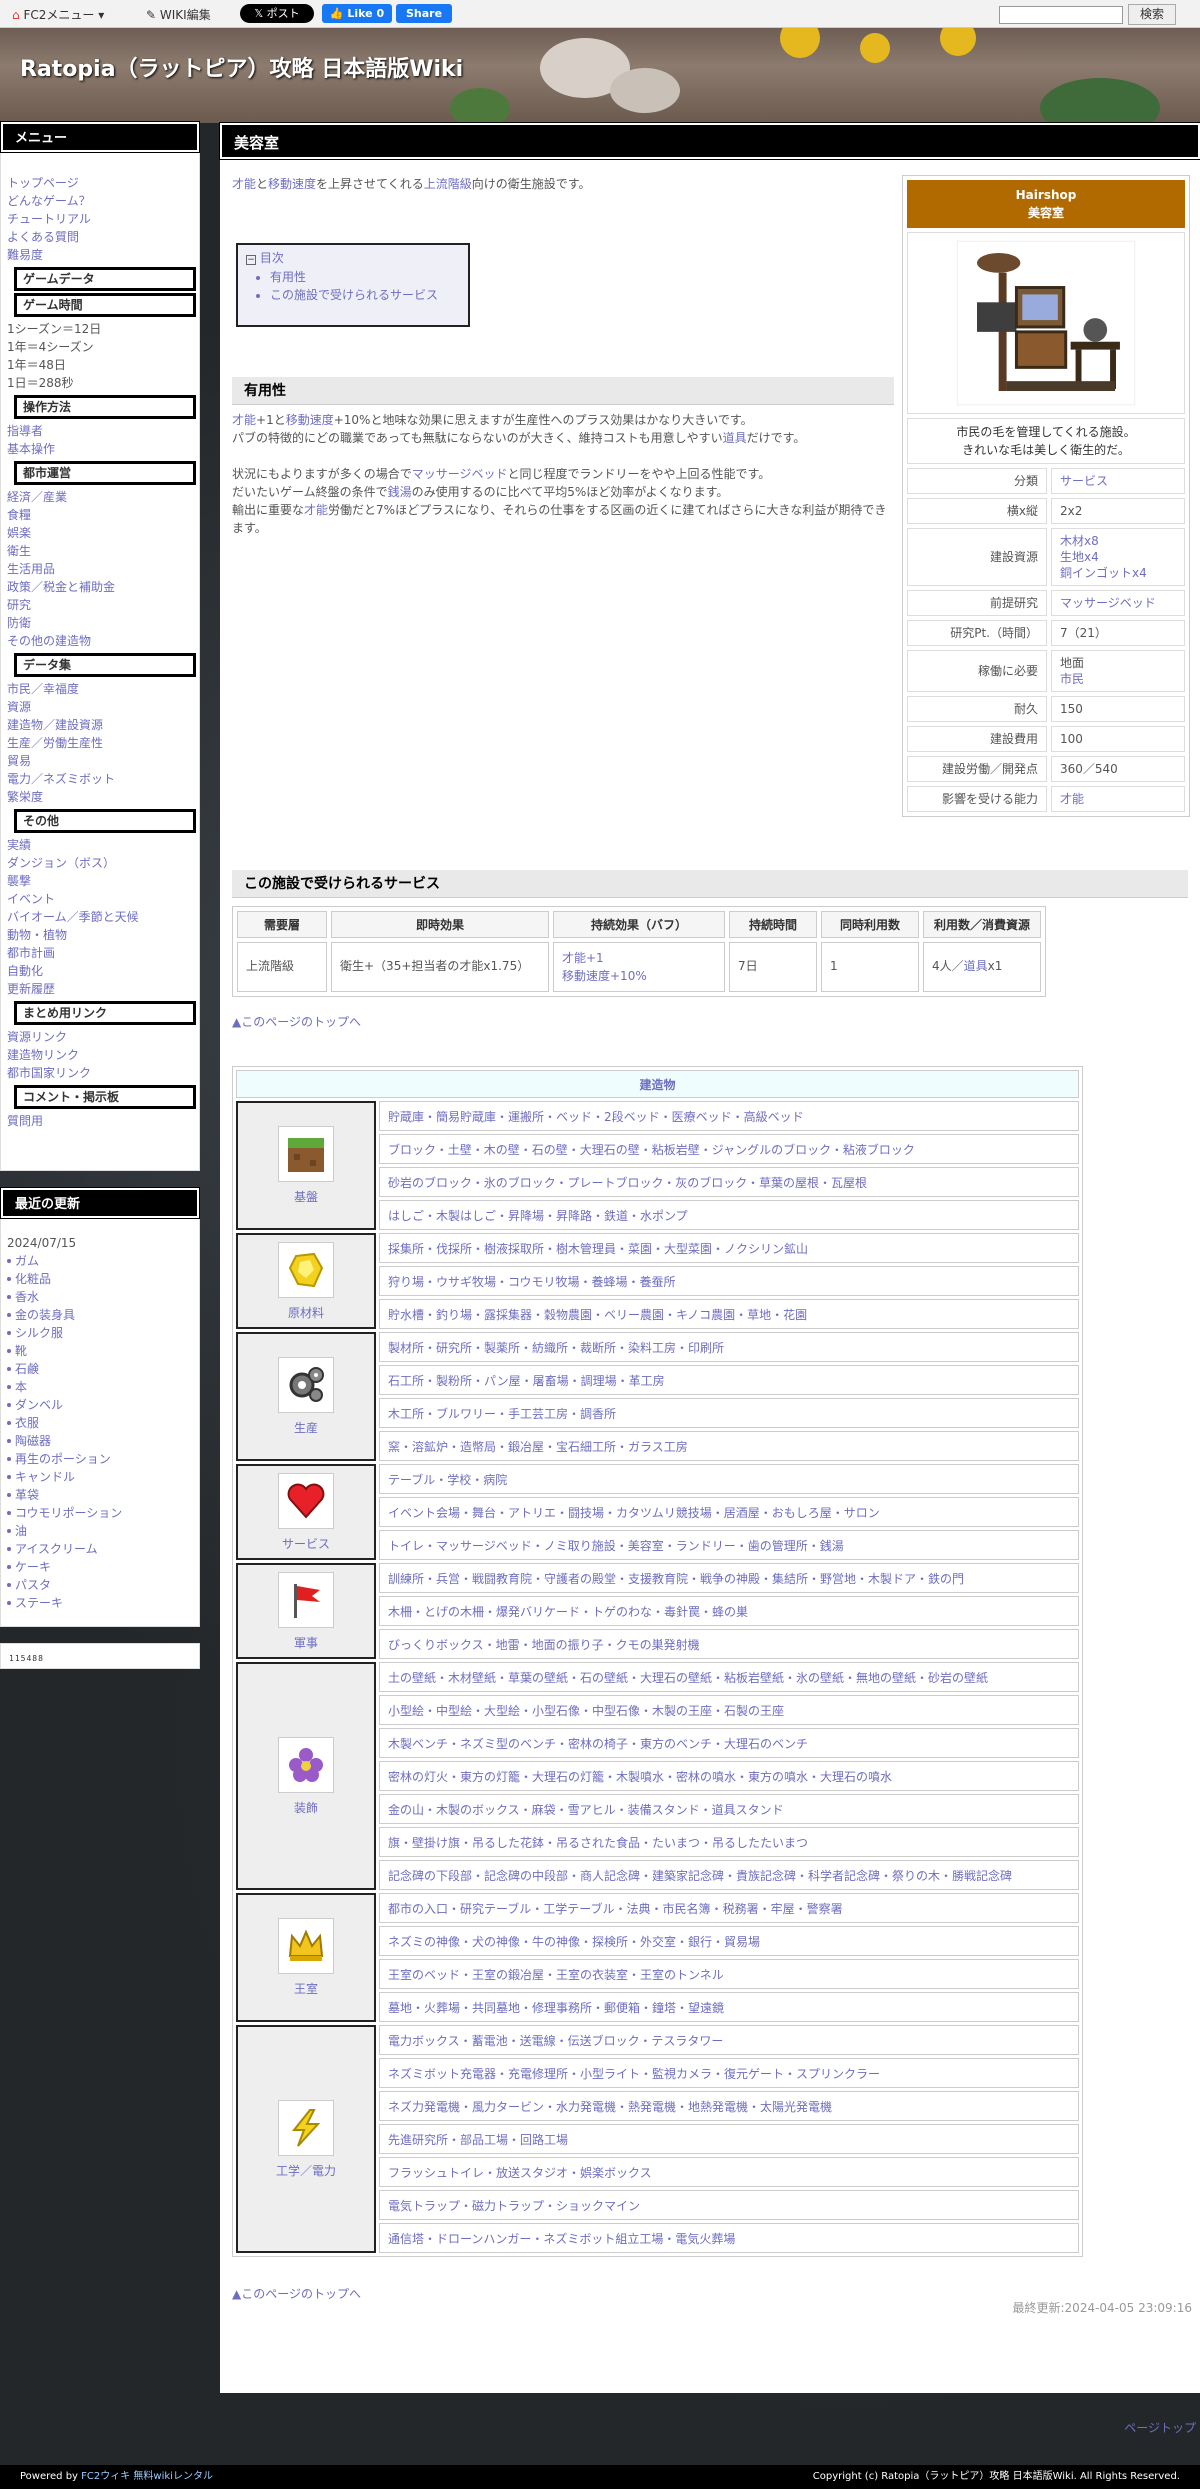  I want to click on upper-class-link: 上流階級, so click(448, 184).